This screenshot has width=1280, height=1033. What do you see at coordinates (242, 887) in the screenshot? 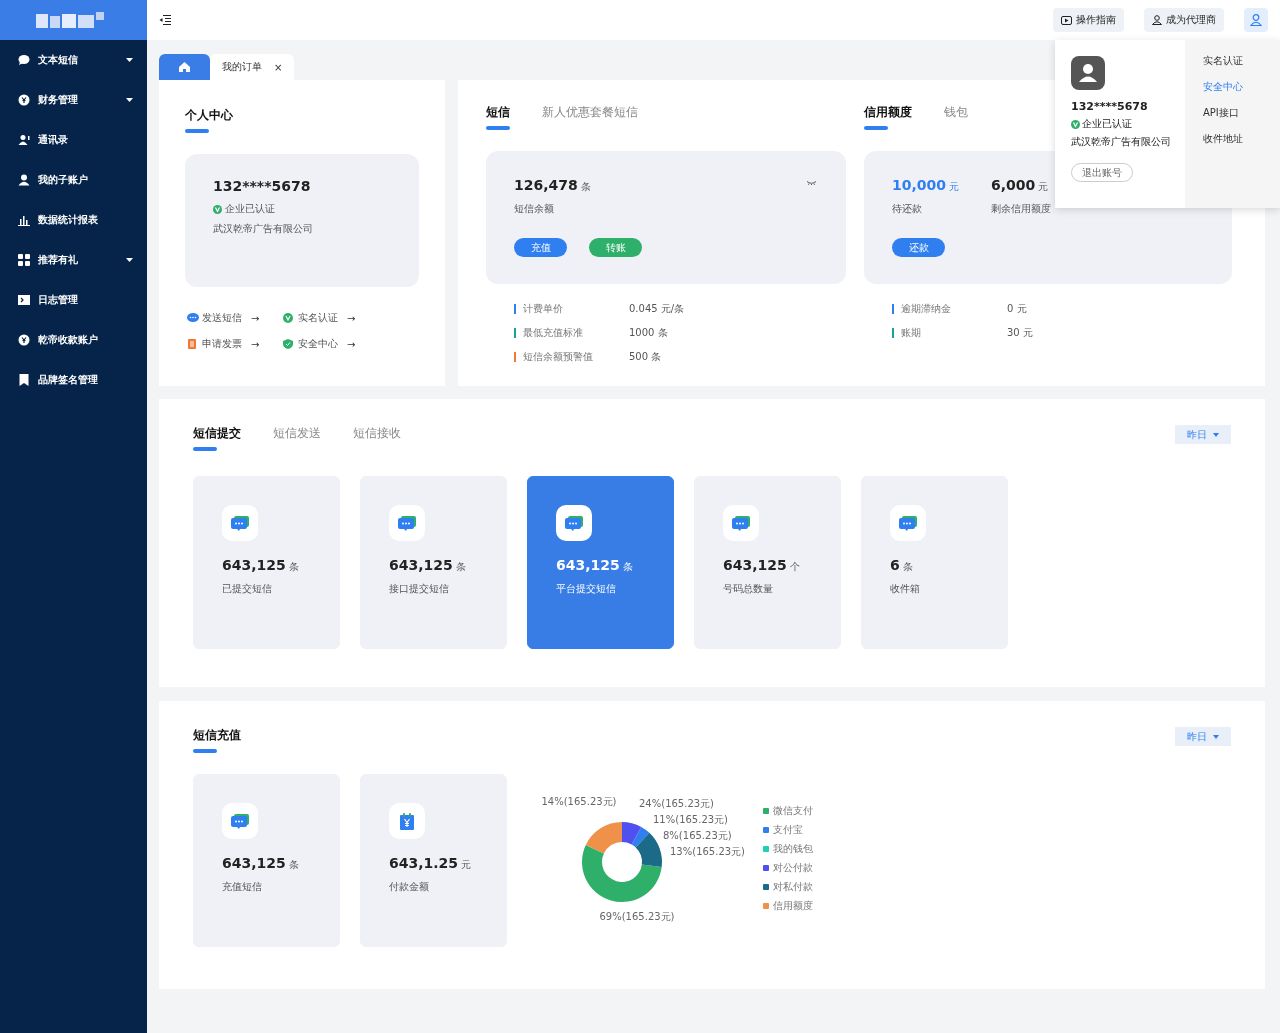
I see `stat-caption: 充值短信` at bounding box center [242, 887].